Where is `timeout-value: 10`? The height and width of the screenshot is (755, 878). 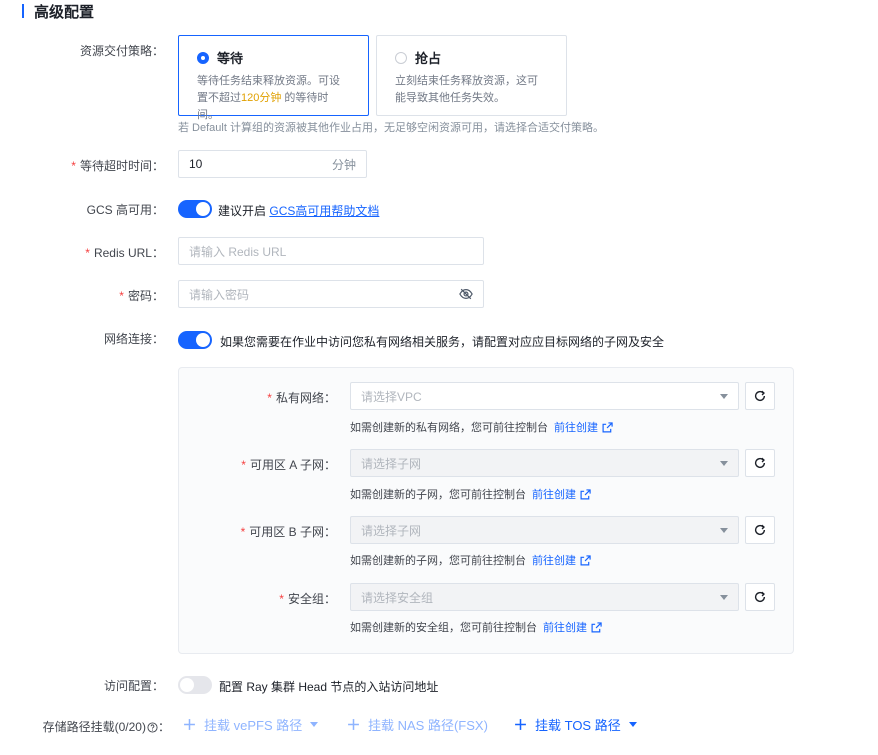
timeout-value: 10 is located at coordinates (196, 164).